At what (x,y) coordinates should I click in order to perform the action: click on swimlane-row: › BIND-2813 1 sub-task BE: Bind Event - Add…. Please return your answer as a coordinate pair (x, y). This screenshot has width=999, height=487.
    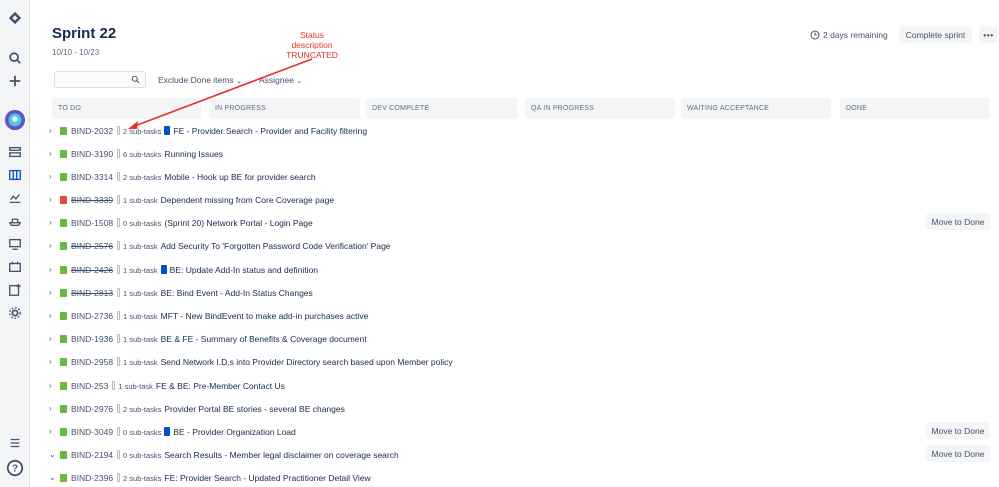
    Looking at the image, I should click on (514, 294).